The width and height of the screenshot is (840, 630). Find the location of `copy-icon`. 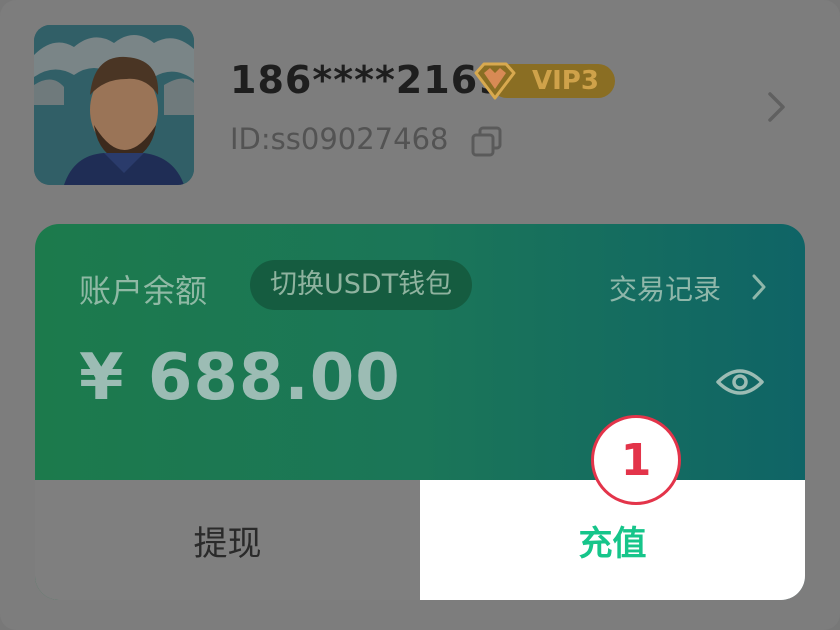

copy-icon is located at coordinates (487, 142).